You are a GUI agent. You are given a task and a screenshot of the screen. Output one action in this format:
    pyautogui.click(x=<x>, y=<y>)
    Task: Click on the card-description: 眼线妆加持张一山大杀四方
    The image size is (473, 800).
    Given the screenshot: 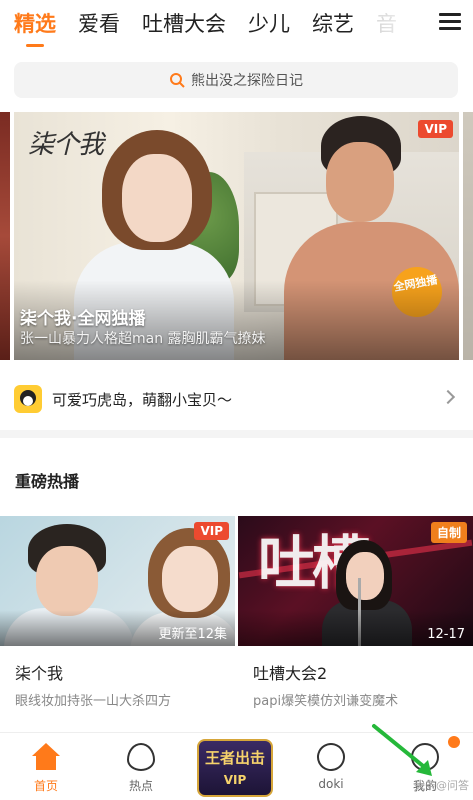 What is the action you would take?
    pyautogui.click(x=93, y=701)
    